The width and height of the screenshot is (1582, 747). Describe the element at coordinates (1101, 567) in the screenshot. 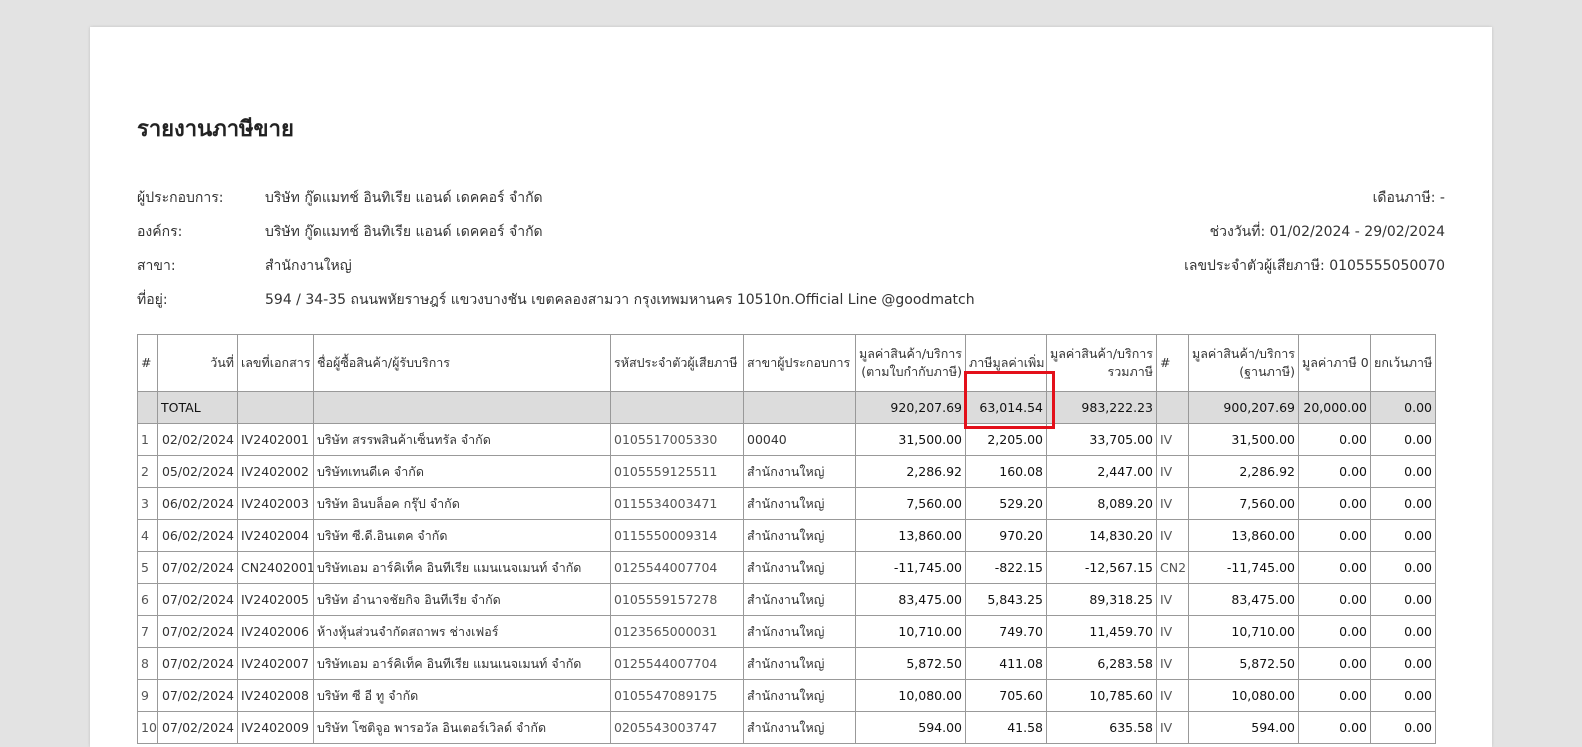

I see `cell-total: -12,567.15` at that location.